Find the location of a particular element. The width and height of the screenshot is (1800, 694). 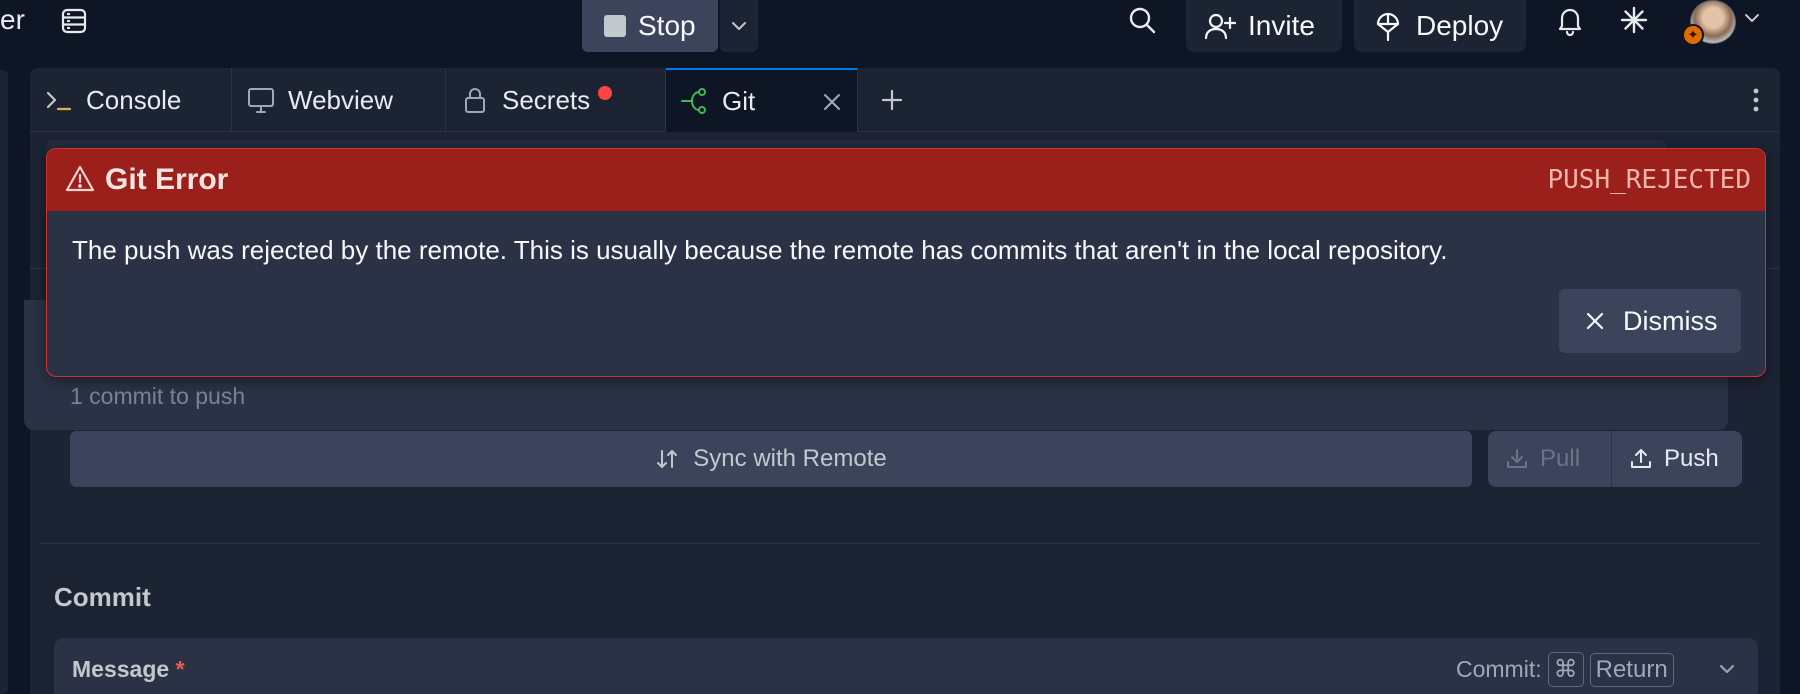

tab-webview: Webview is located at coordinates (339, 100).